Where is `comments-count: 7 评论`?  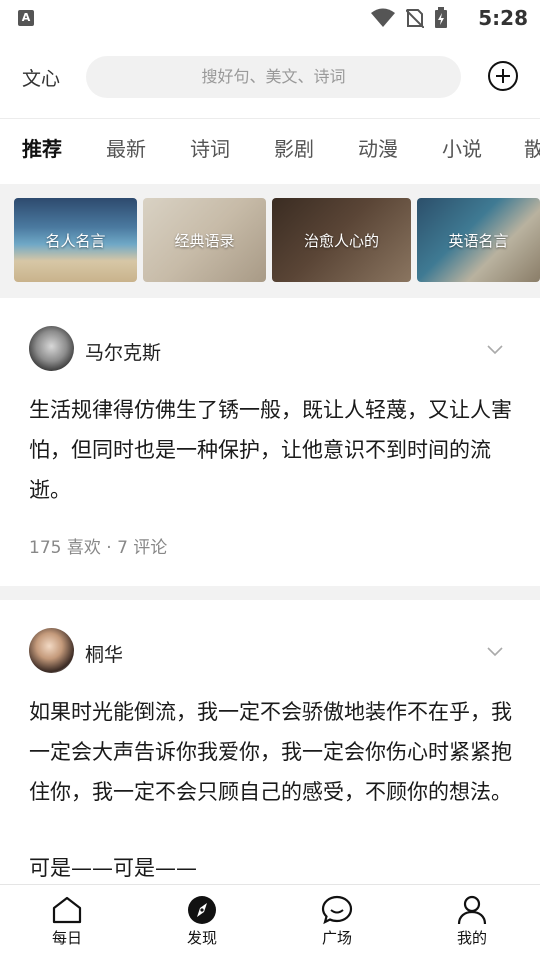
comments-count: 7 评论 is located at coordinates (142, 548).